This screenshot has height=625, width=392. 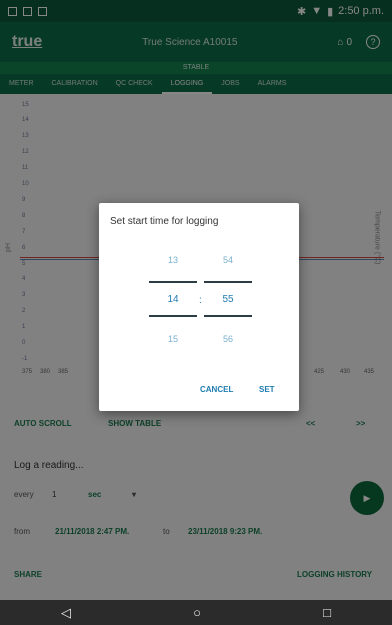 What do you see at coordinates (267, 389) in the screenshot?
I see `set-button: SET` at bounding box center [267, 389].